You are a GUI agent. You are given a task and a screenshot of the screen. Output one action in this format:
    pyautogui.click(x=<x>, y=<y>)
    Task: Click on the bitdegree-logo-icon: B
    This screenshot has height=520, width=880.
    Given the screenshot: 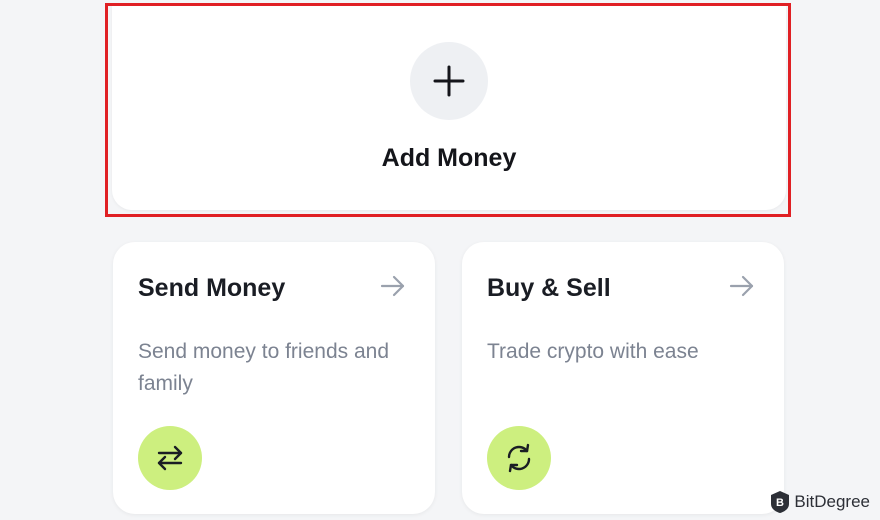 What is the action you would take?
    pyautogui.click(x=780, y=502)
    